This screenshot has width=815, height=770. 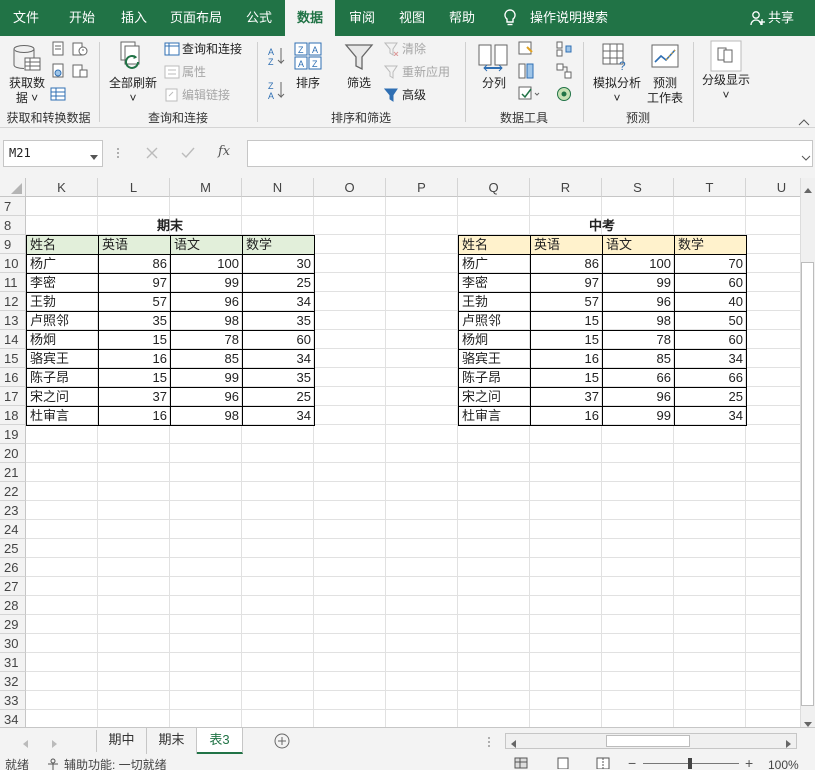 What do you see at coordinates (194, 72) in the screenshot?
I see `properties-button: 属性` at bounding box center [194, 72].